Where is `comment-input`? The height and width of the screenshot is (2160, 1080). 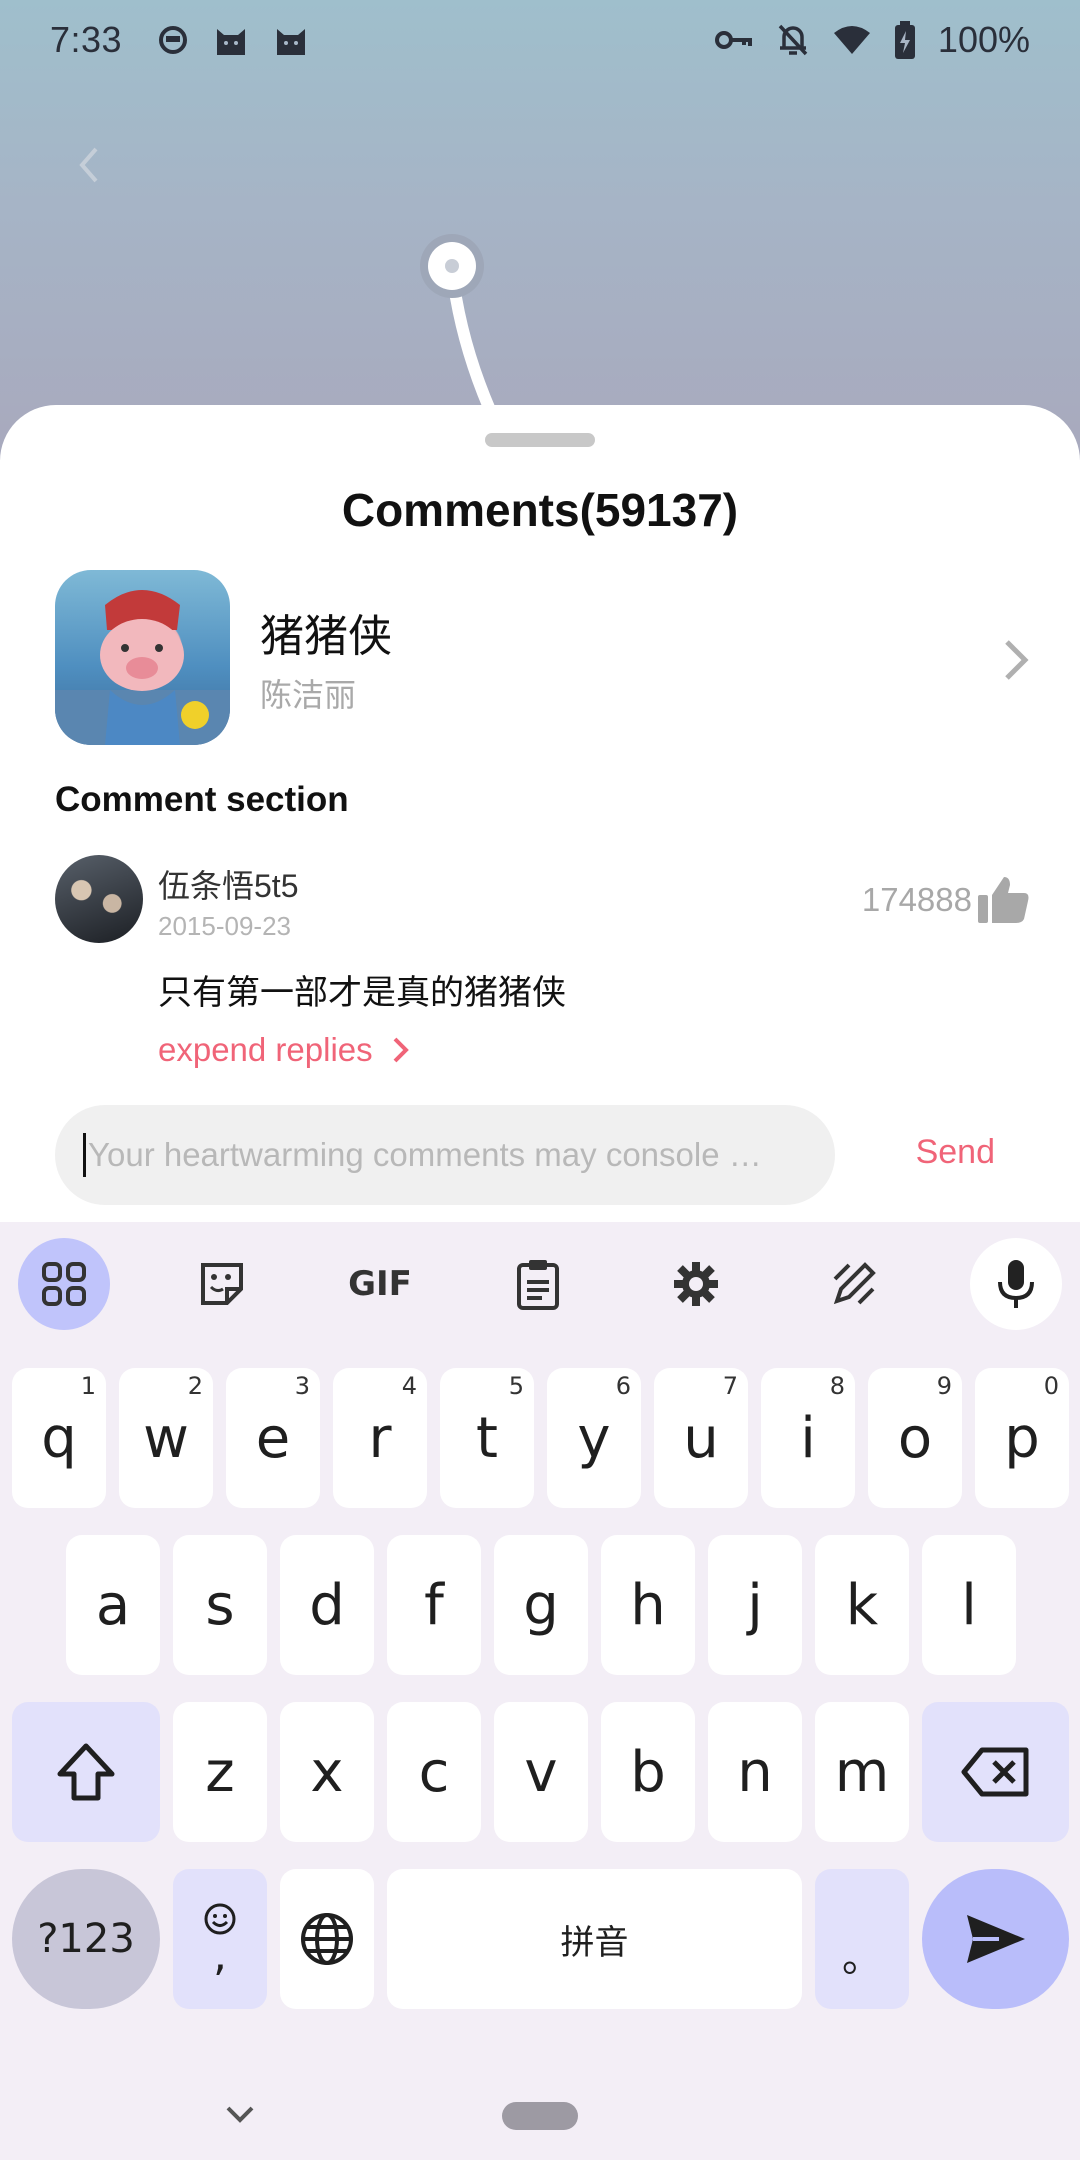
comment-input is located at coordinates (448, 1155).